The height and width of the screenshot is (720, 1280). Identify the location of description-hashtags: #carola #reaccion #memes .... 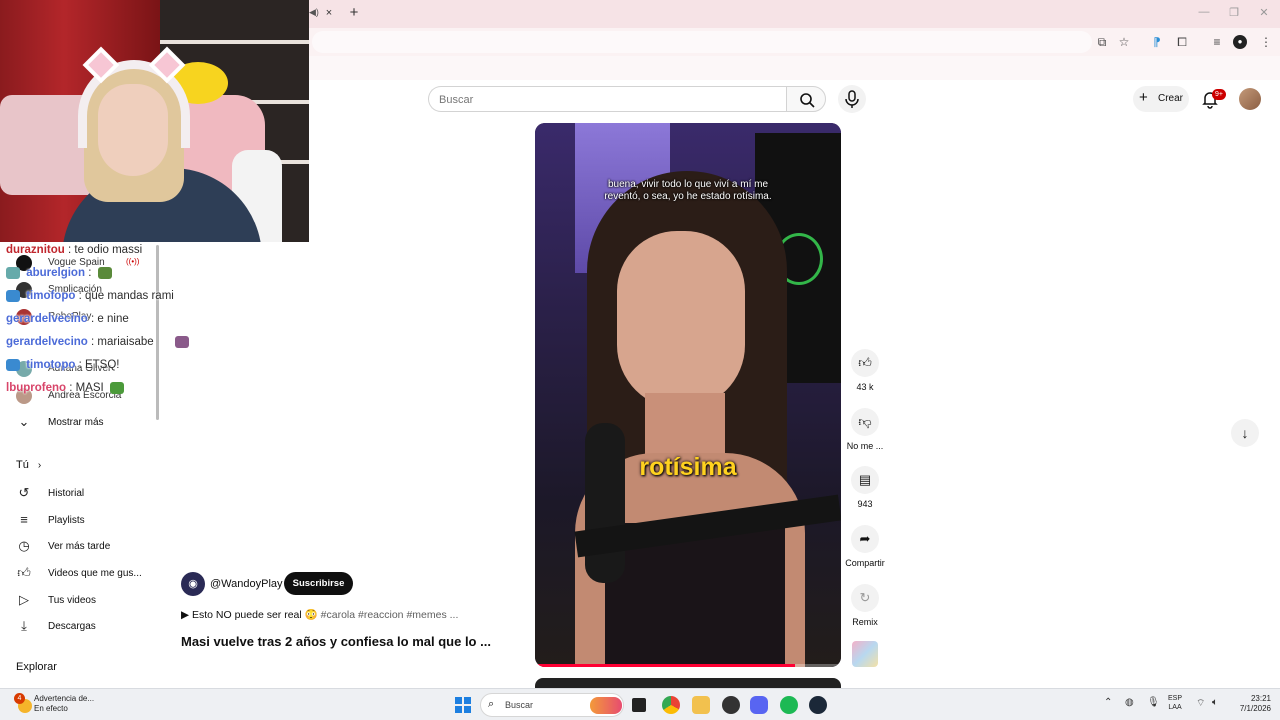
(390, 615).